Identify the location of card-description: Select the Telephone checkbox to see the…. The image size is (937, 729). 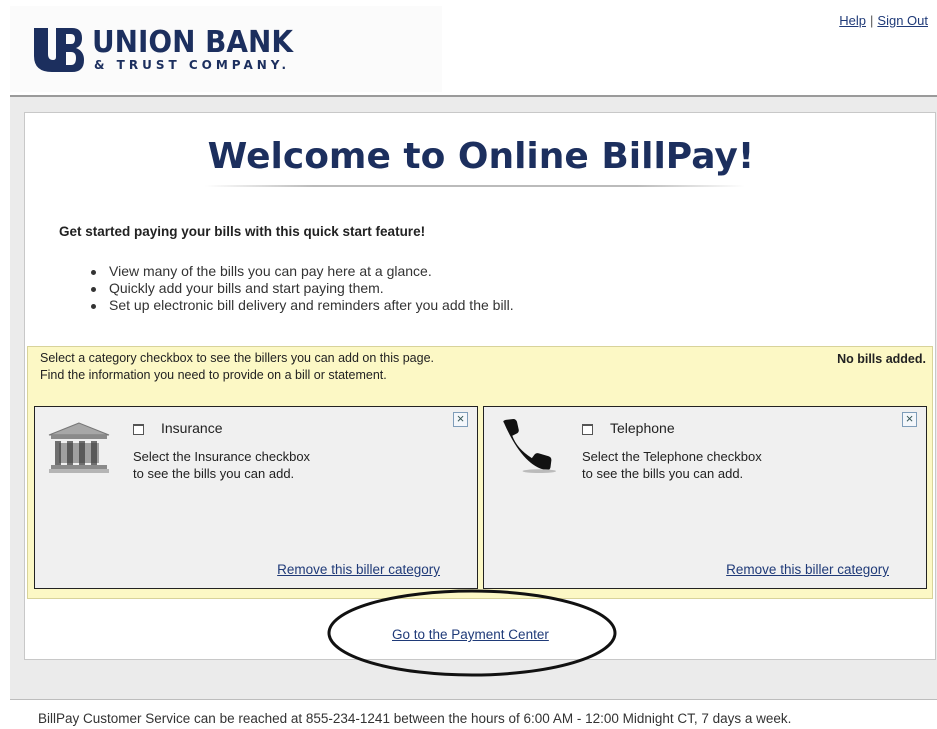
(672, 465).